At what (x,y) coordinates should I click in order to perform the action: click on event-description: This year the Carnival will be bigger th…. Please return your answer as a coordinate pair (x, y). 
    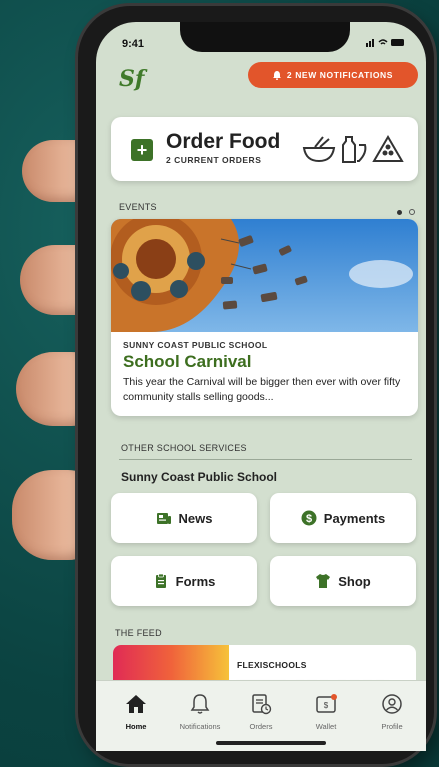
    Looking at the image, I should click on (262, 389).